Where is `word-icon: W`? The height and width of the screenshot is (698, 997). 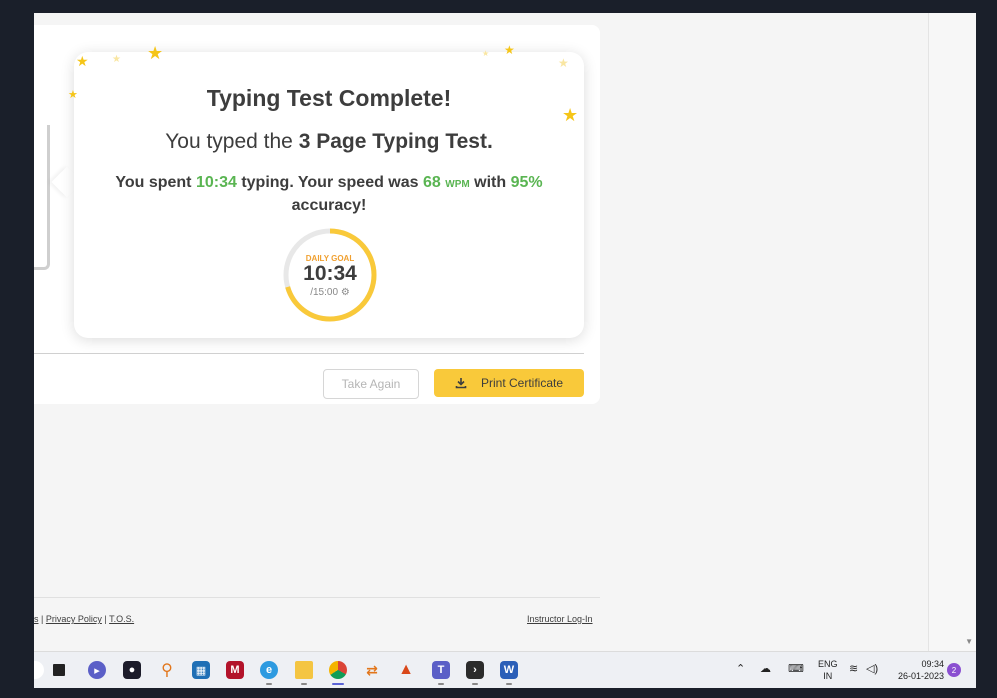 word-icon: W is located at coordinates (509, 670).